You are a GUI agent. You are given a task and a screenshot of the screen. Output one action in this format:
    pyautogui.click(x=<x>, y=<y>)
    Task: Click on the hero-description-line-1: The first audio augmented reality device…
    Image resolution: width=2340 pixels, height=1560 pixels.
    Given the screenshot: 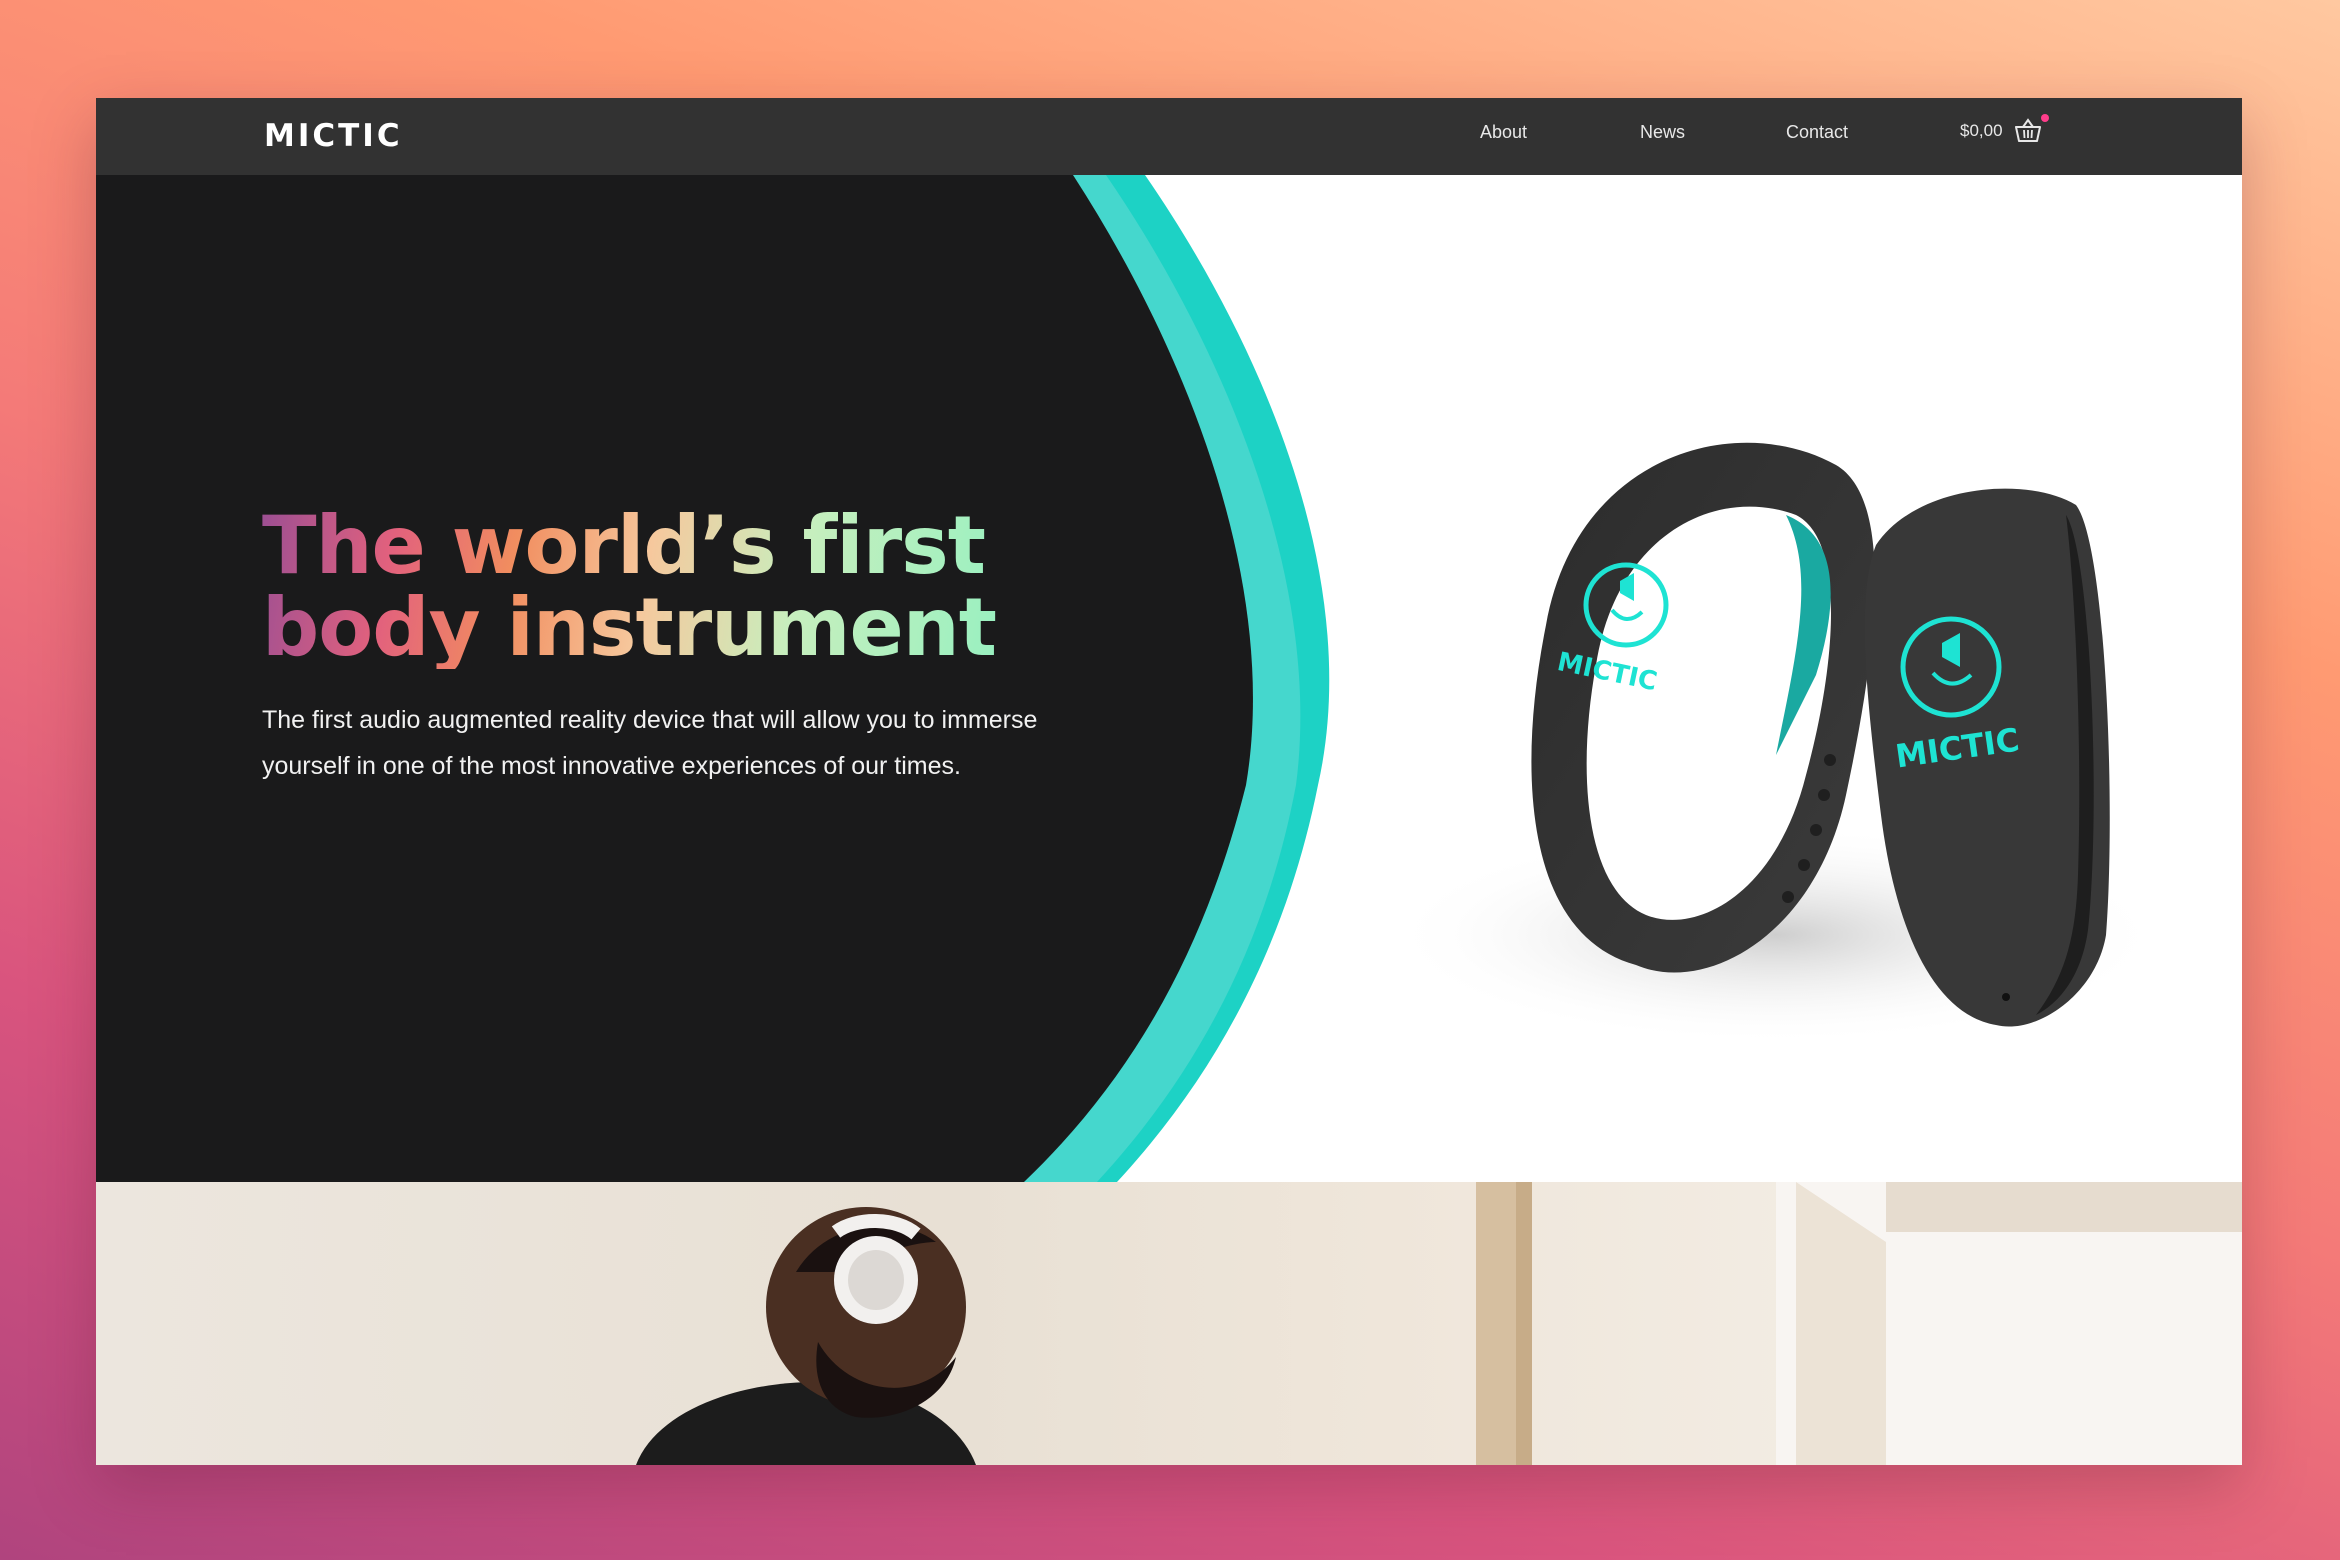 What is the action you would take?
    pyautogui.click(x=650, y=720)
    